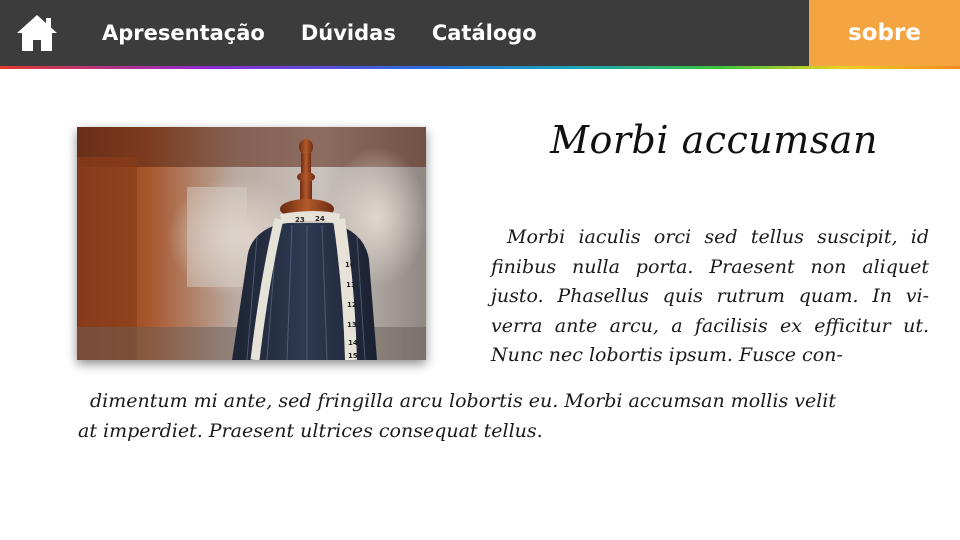  I want to click on tape-number: 10, so click(350, 265).